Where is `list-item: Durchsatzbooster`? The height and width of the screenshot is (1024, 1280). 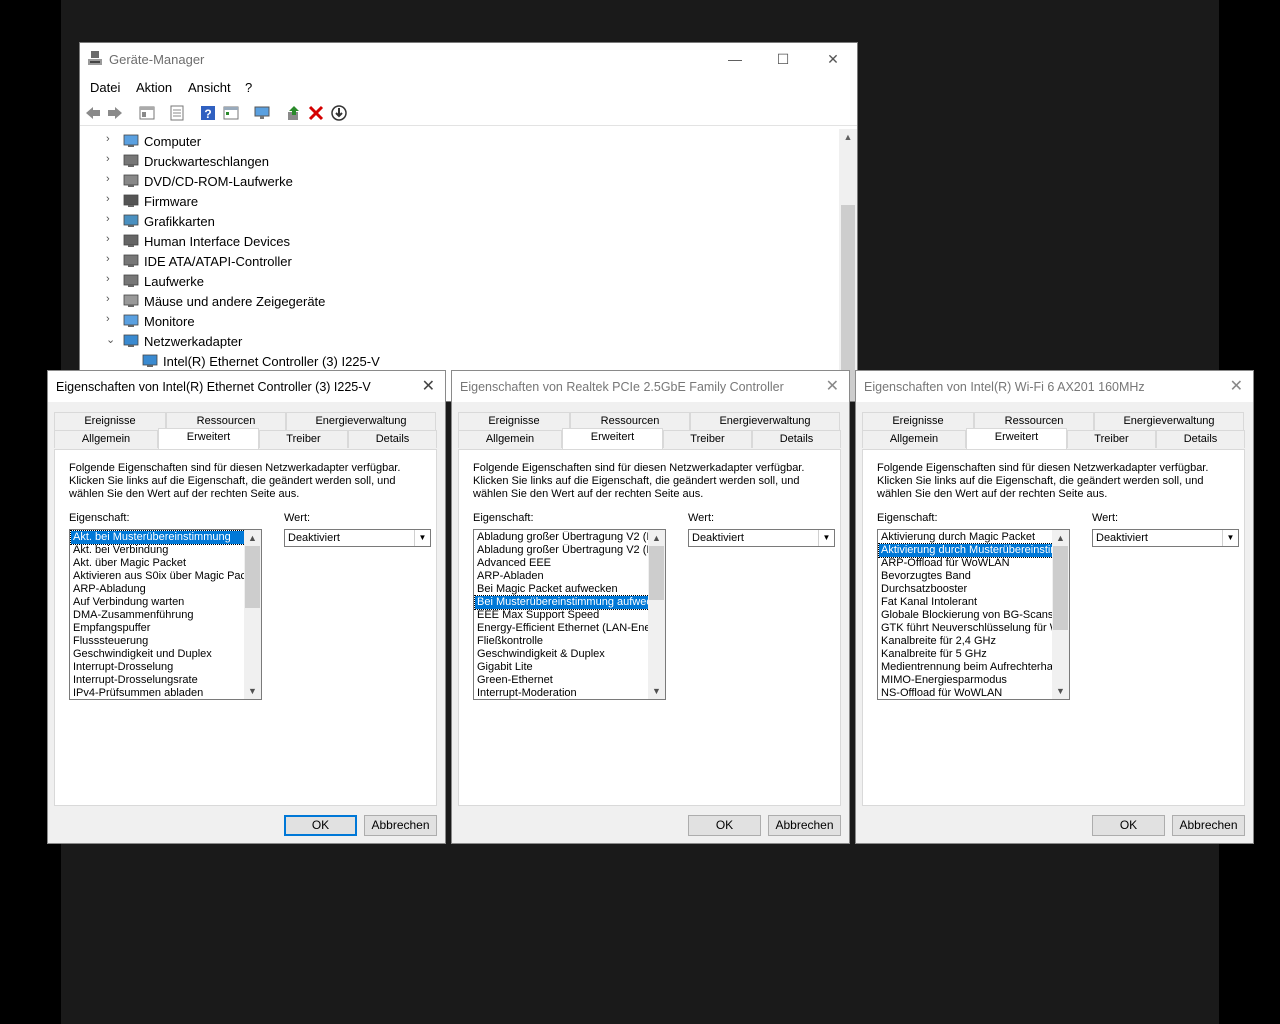 list-item: Durchsatzbooster is located at coordinates (966, 589).